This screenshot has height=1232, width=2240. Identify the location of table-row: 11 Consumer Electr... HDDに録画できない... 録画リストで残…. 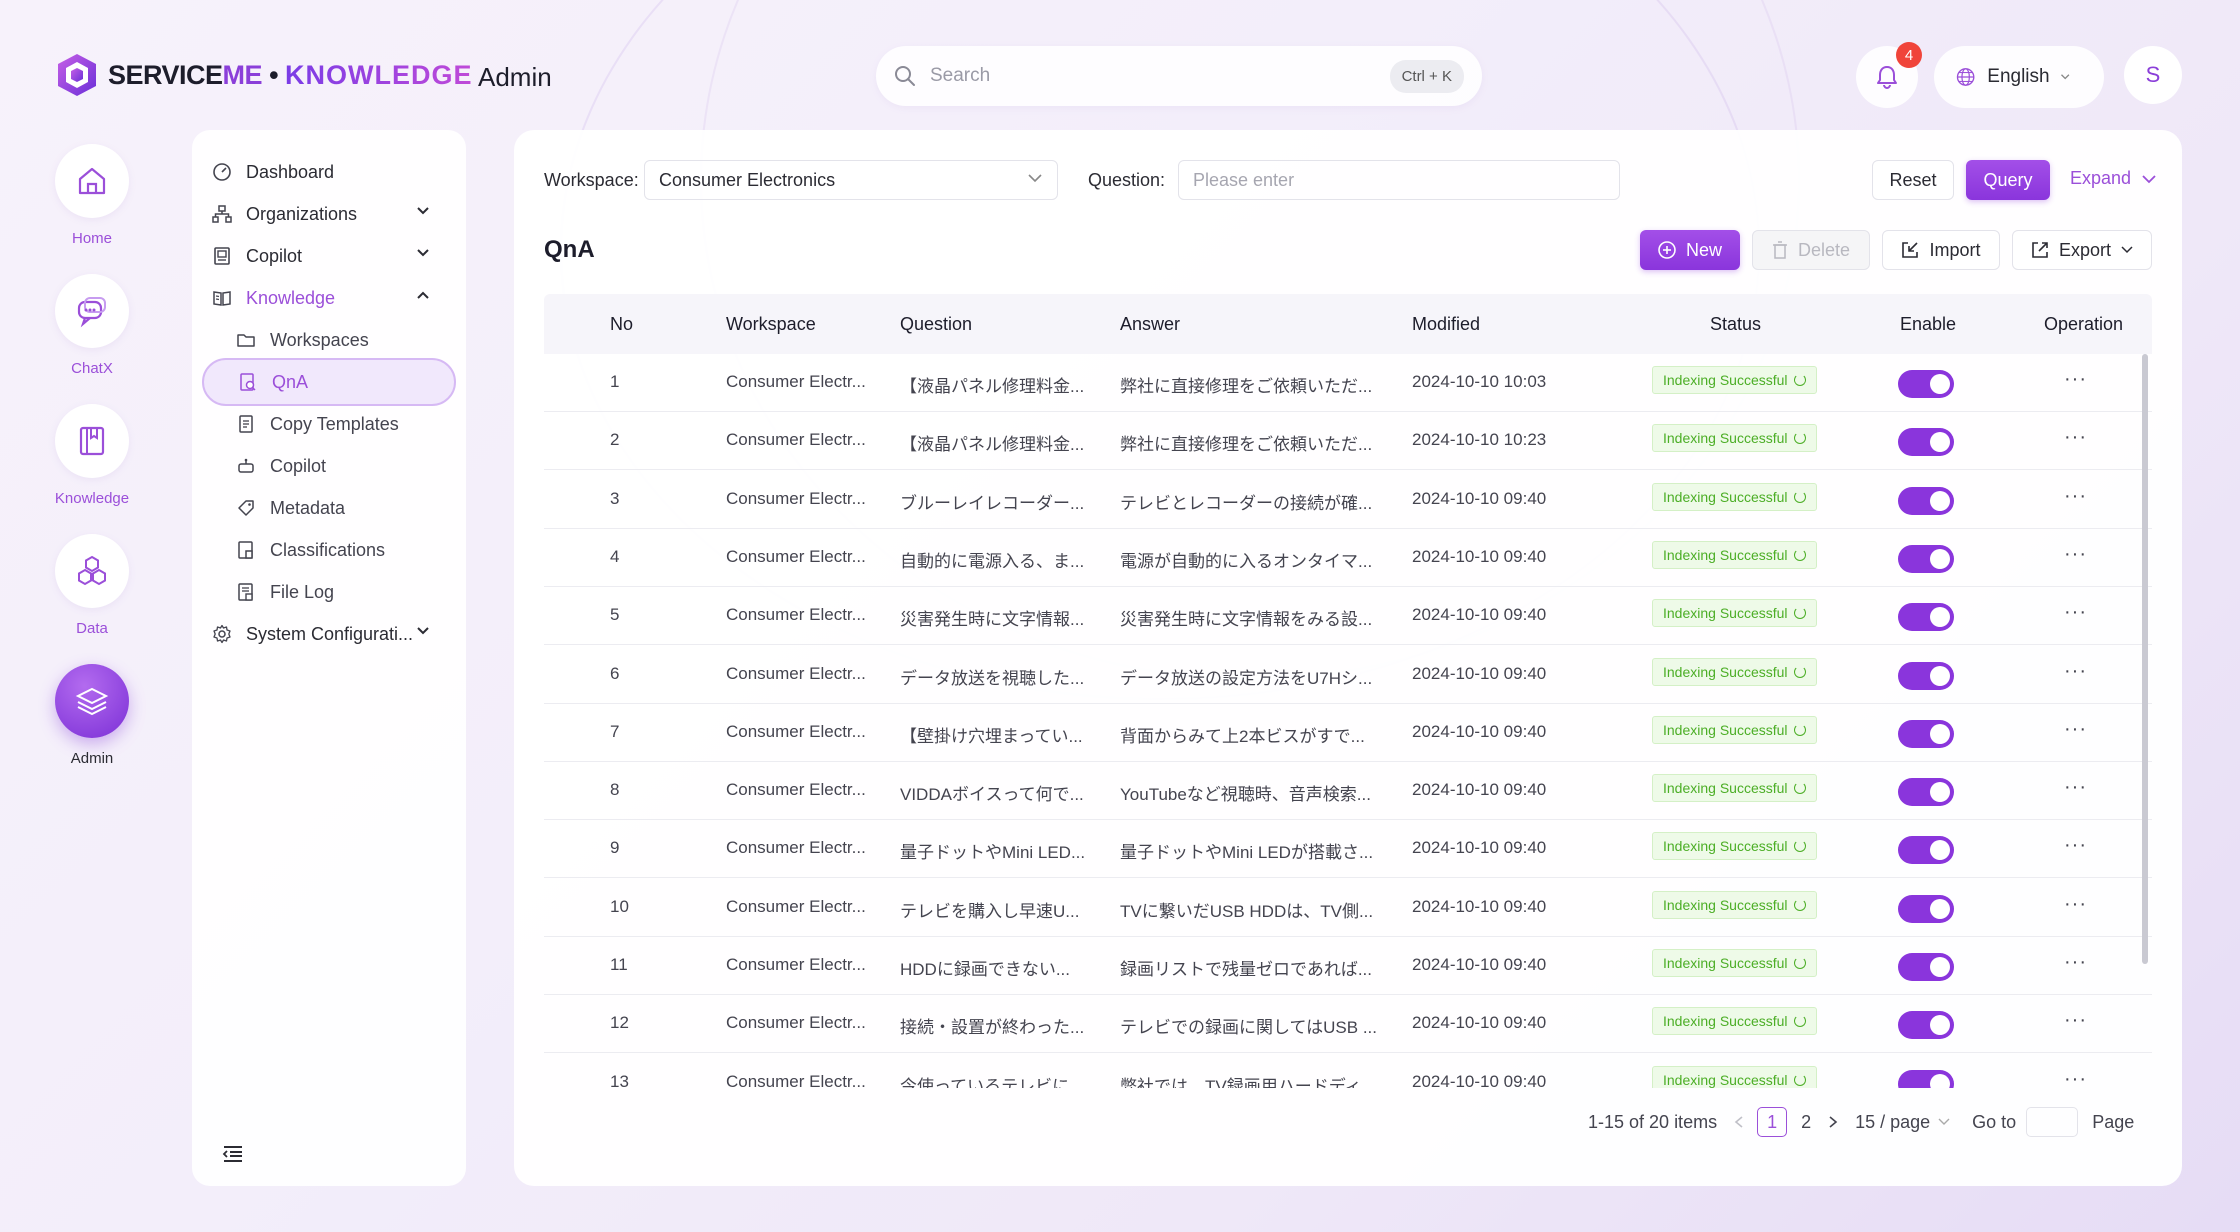
(1348, 966).